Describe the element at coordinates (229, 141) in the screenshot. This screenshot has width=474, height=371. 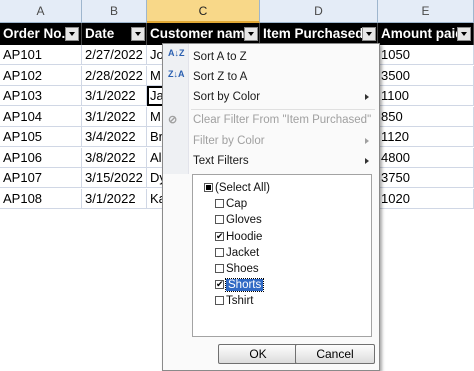
I see `filter-by-color-item: Filter by Color` at that location.